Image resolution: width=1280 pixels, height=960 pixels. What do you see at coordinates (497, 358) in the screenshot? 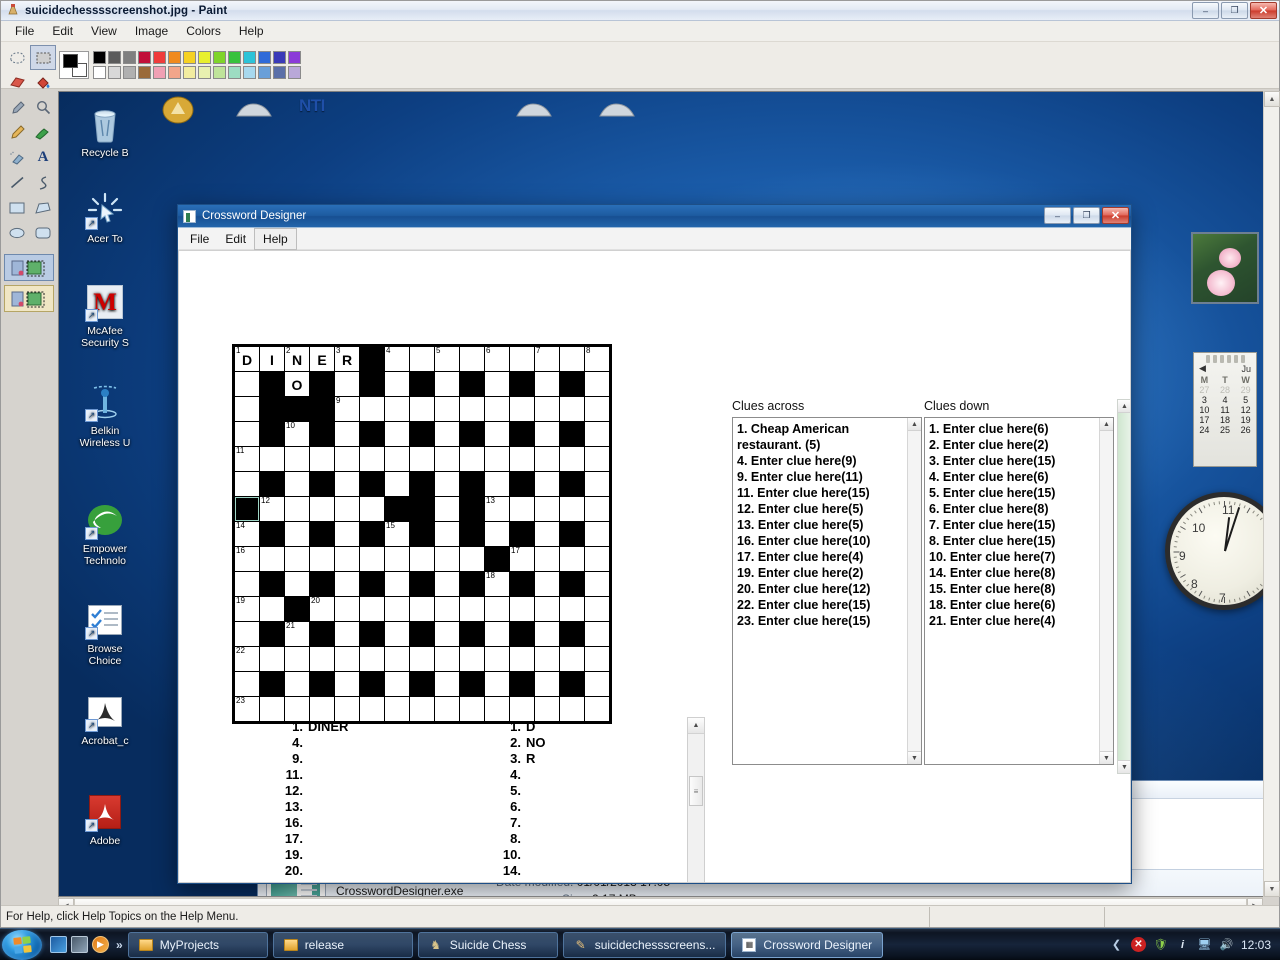
I see `grid-cell: 6` at bounding box center [497, 358].